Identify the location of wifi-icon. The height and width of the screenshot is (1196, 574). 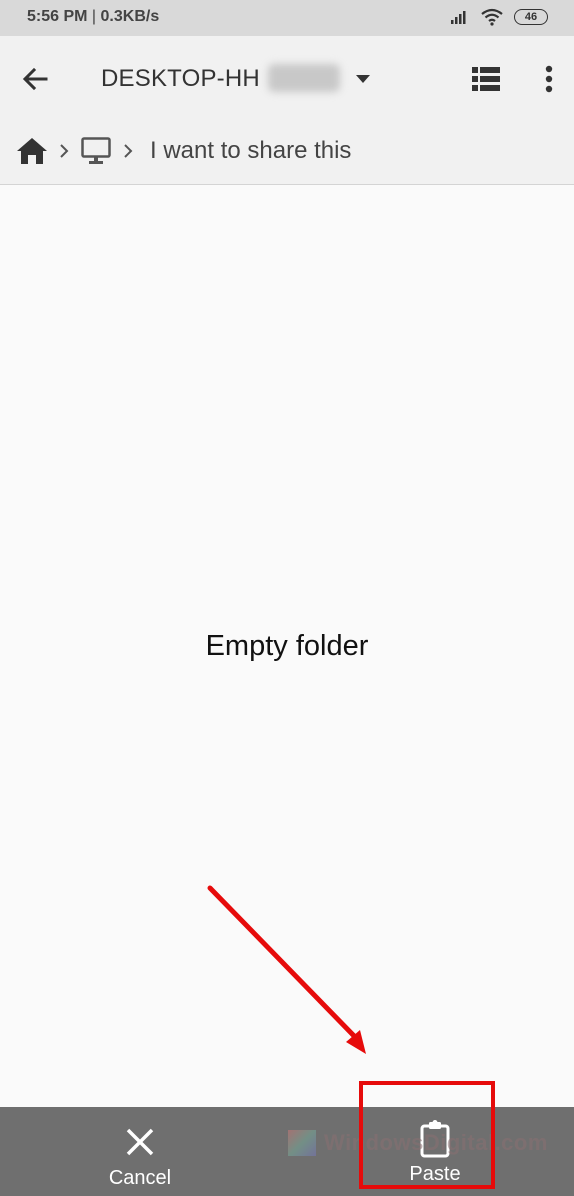
(492, 17).